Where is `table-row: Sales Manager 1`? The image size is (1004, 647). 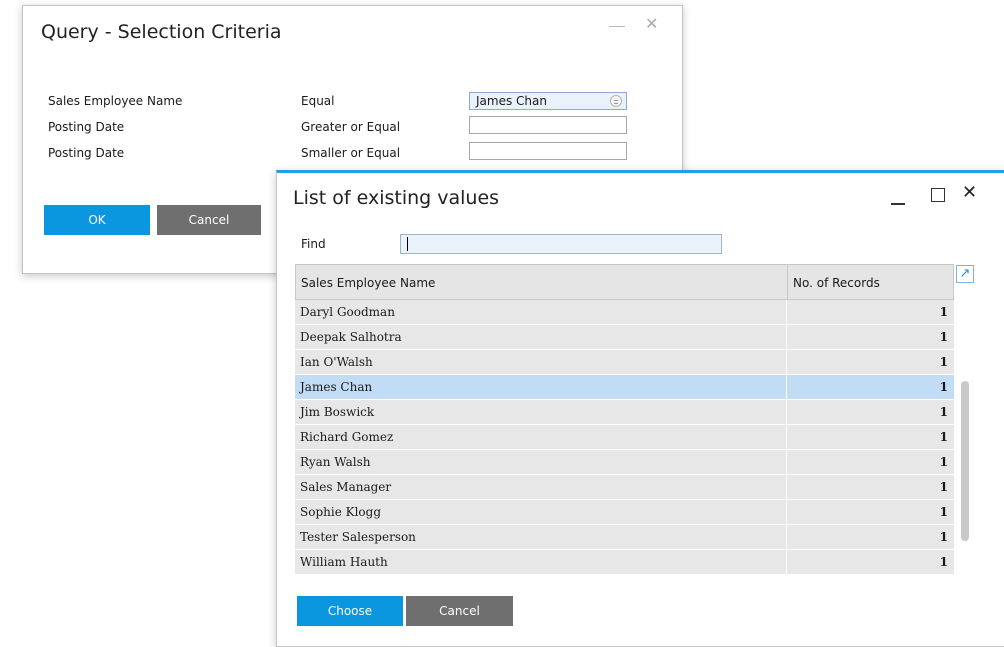 table-row: Sales Manager 1 is located at coordinates (624, 487).